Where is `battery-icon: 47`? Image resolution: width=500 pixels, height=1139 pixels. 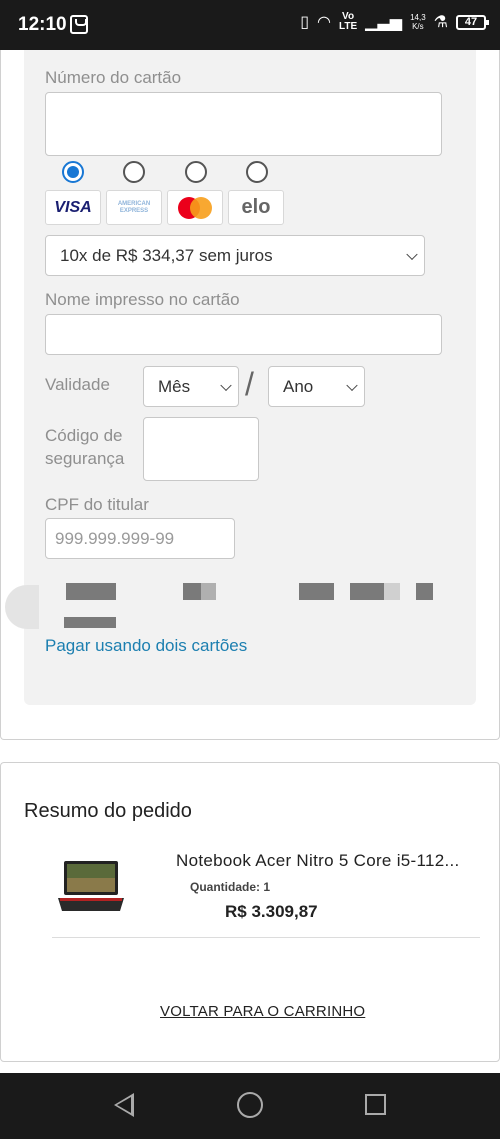
battery-icon: 47 is located at coordinates (472, 22).